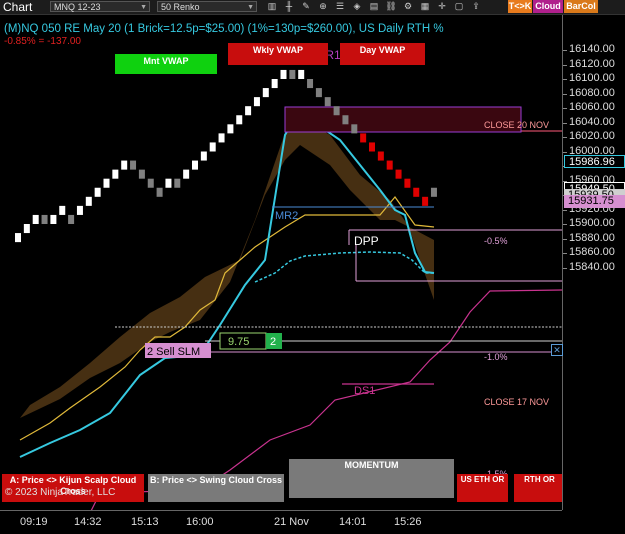 Image resolution: width=625 pixels, height=534 pixels. Describe the element at coordinates (581, 6) in the screenshot. I see `barcol-toggle-button: BarCol` at that location.